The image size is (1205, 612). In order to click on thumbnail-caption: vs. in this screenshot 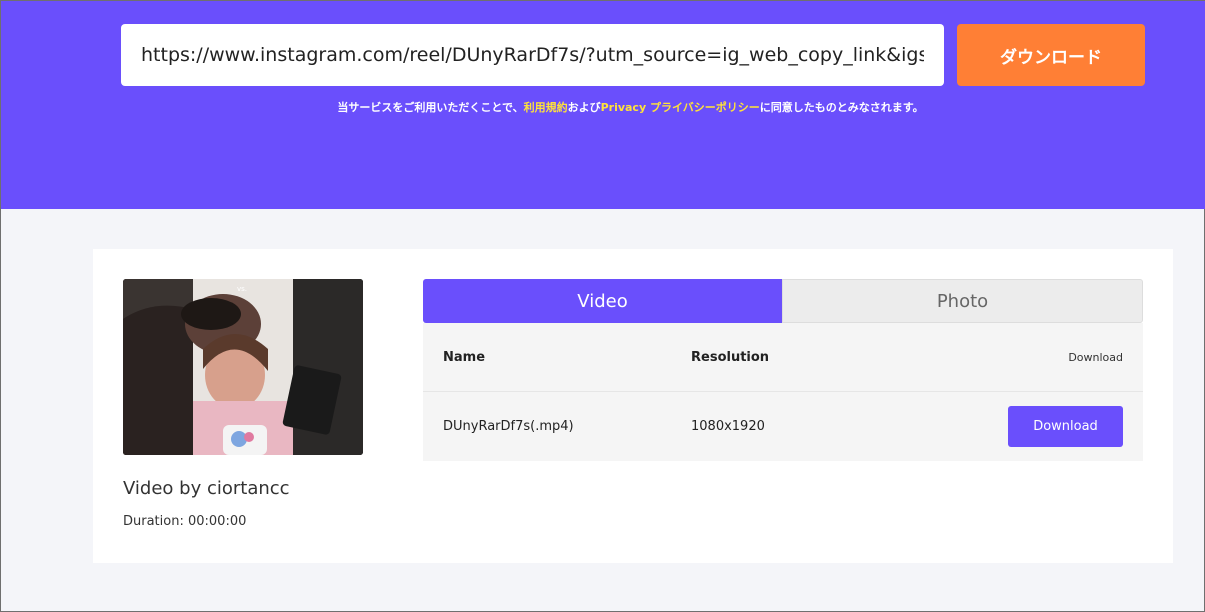, I will do `click(242, 289)`.